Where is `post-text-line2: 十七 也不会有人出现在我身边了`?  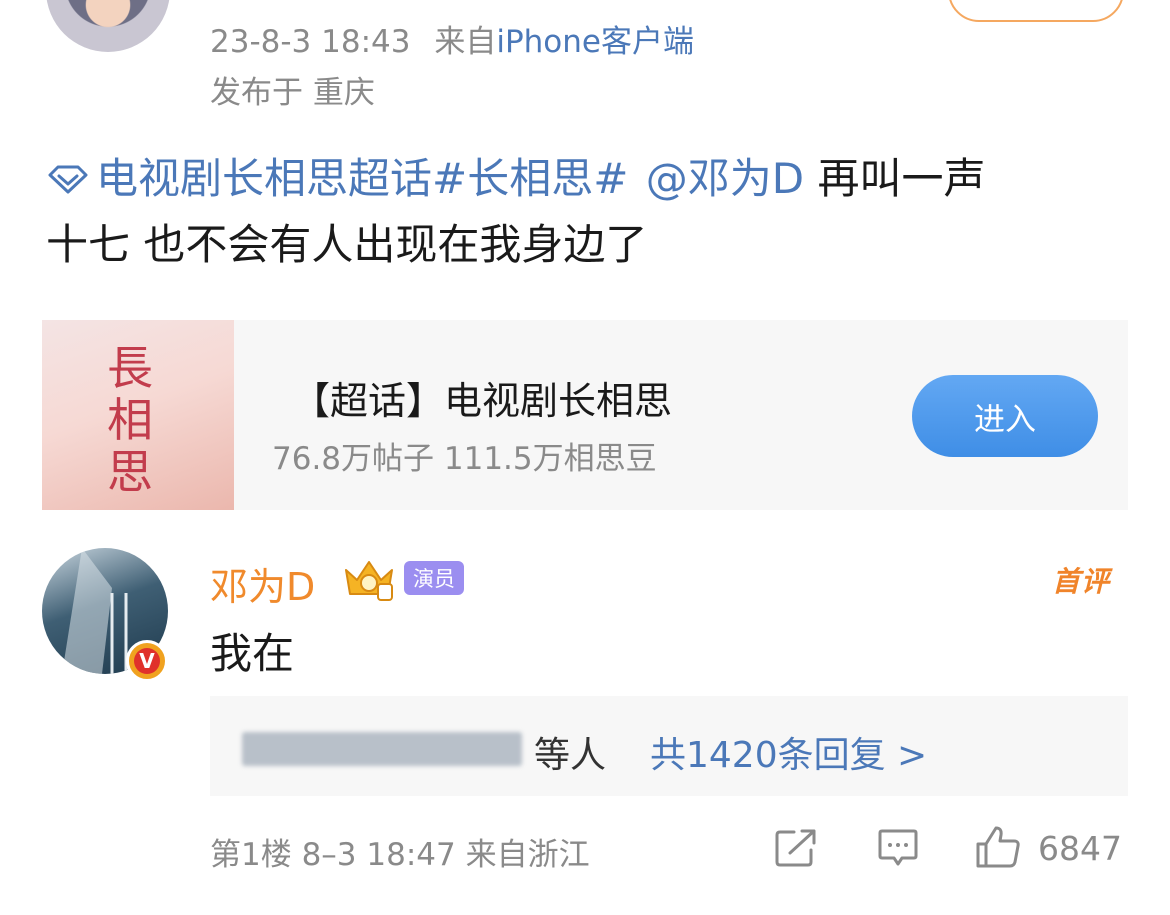 post-text-line2: 十七 也不会有人出现在我身边了 is located at coordinates (347, 244).